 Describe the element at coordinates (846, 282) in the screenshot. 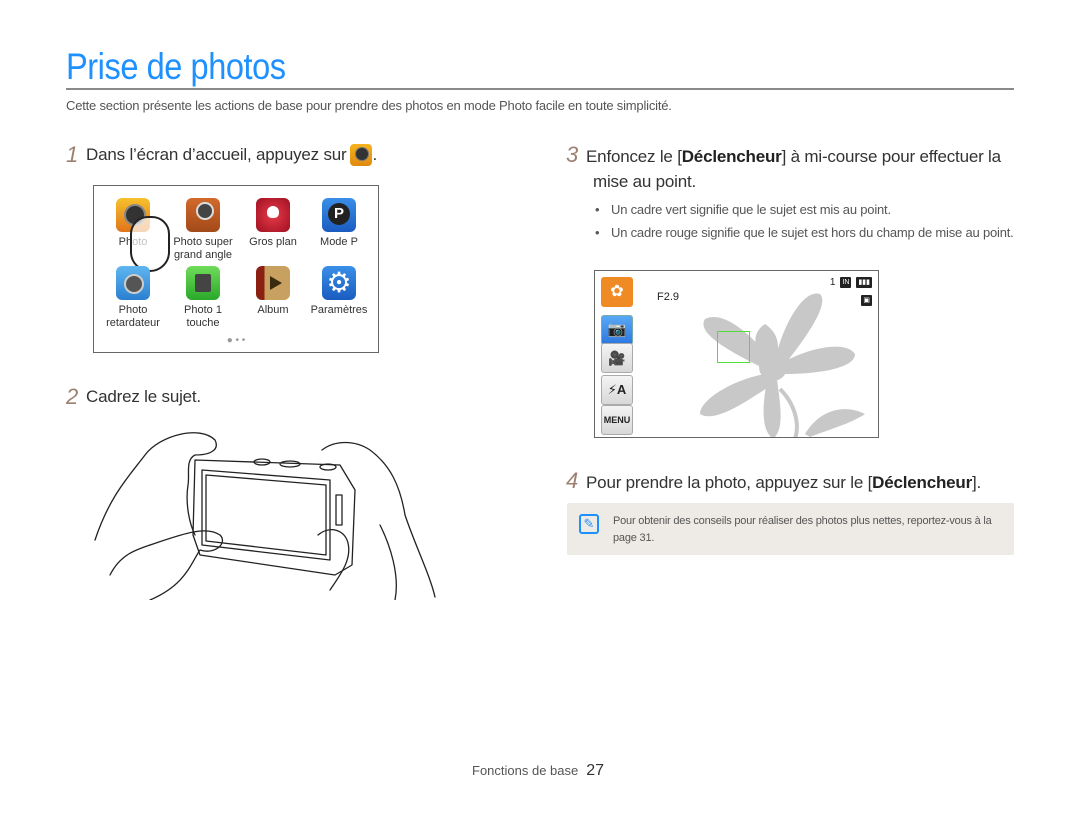

I see `internal-memory-icon: IN` at that location.